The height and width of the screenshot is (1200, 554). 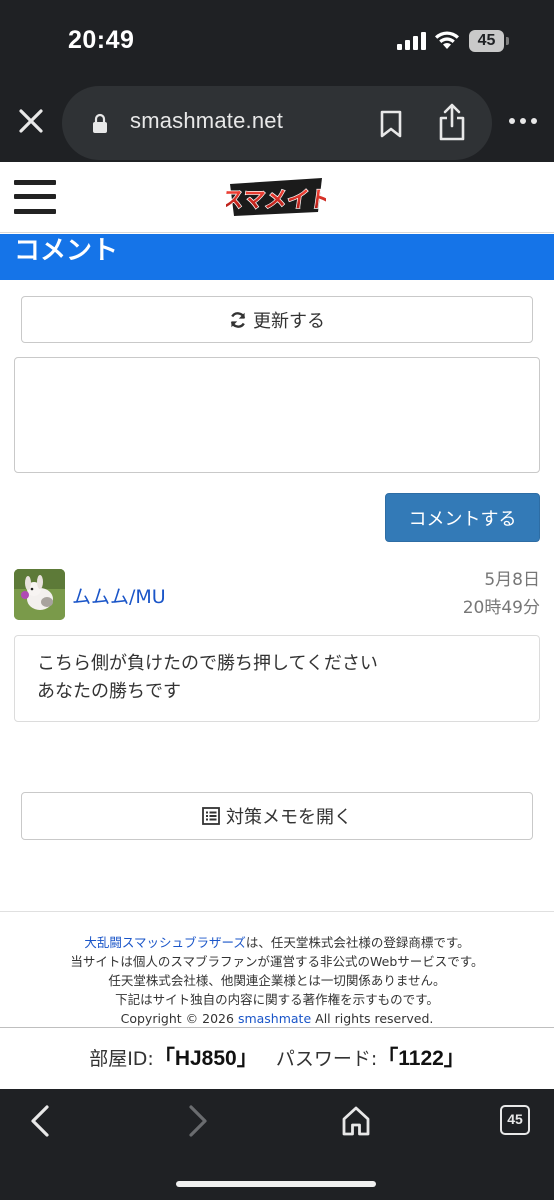 What do you see at coordinates (289, 817) in the screenshot?
I see `memo-label: 対策メモを開く` at bounding box center [289, 817].